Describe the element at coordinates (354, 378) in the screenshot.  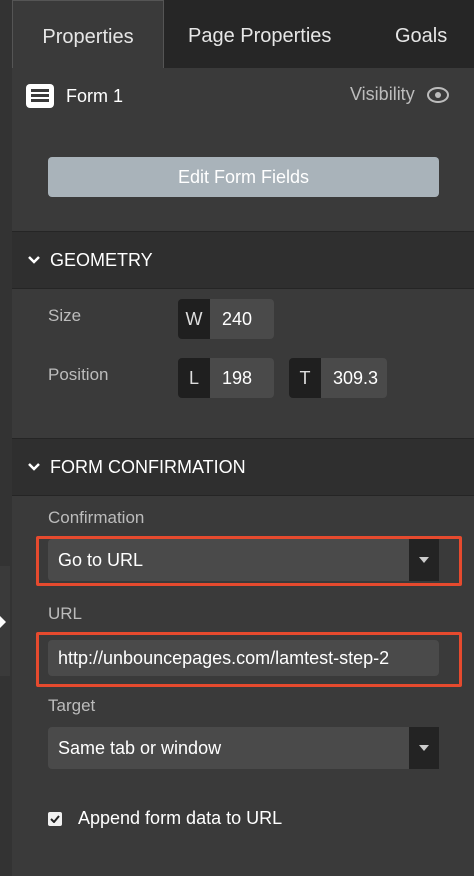
I see `top-value: 309.3` at that location.